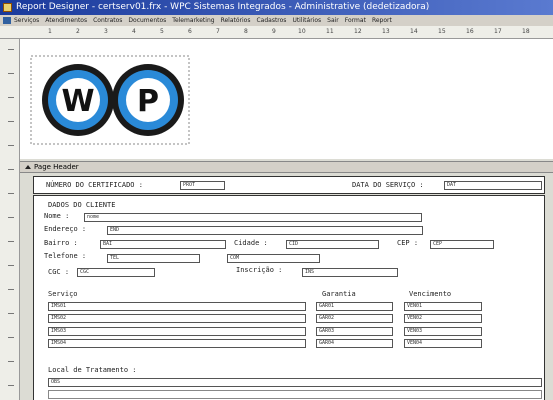 The image size is (553, 400). Describe the element at coordinates (354, 331) in the screenshot. I see `garantia-field: GAR03` at that location.